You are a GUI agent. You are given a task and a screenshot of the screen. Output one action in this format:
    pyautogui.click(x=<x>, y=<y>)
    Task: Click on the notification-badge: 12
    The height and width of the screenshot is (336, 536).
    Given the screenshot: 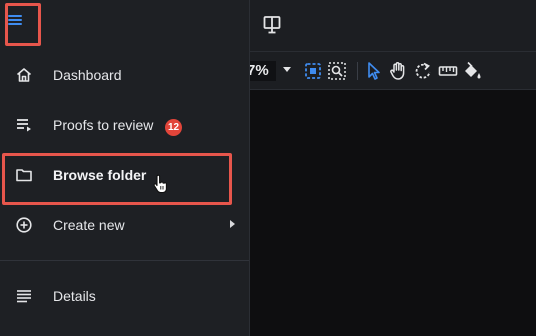 What is the action you would take?
    pyautogui.click(x=173, y=127)
    